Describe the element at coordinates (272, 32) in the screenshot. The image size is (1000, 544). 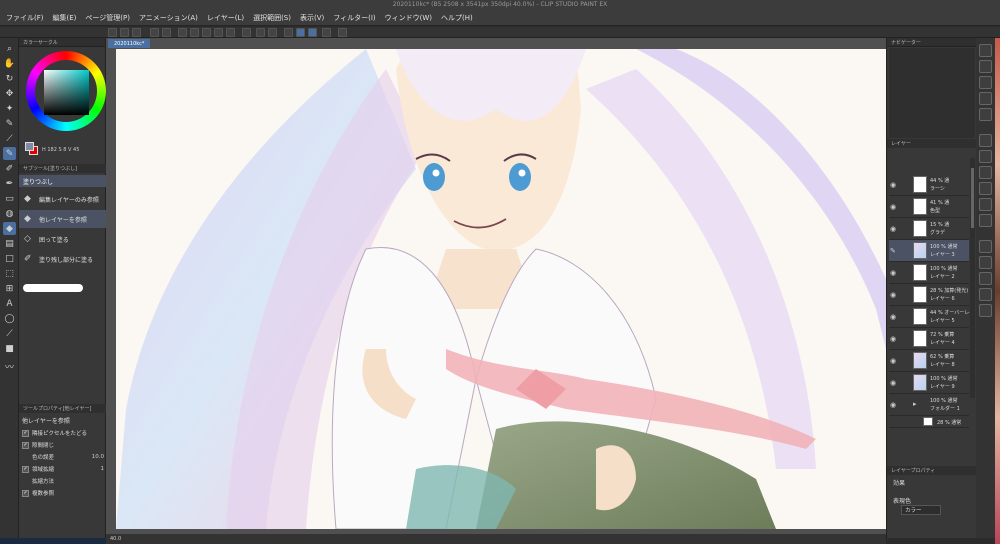
I see `ruler-snap-icon` at that location.